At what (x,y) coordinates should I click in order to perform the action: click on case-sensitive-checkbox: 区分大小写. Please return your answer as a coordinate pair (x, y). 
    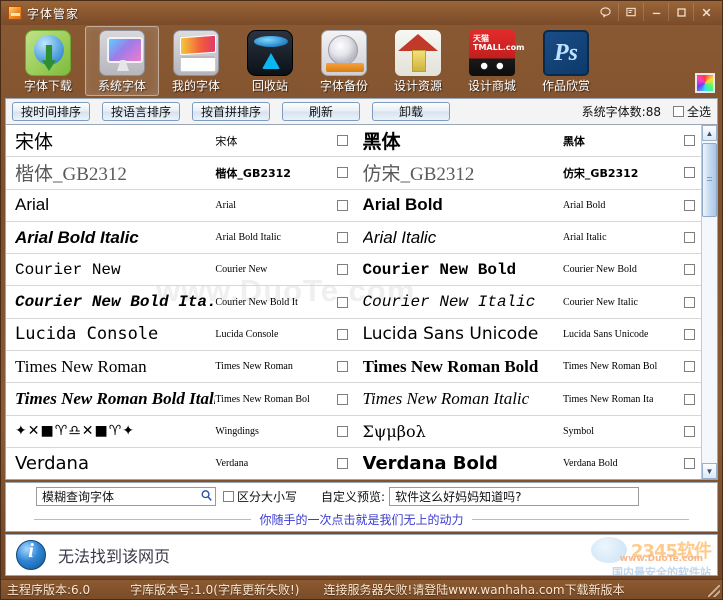
    Looking at the image, I should click on (260, 496).